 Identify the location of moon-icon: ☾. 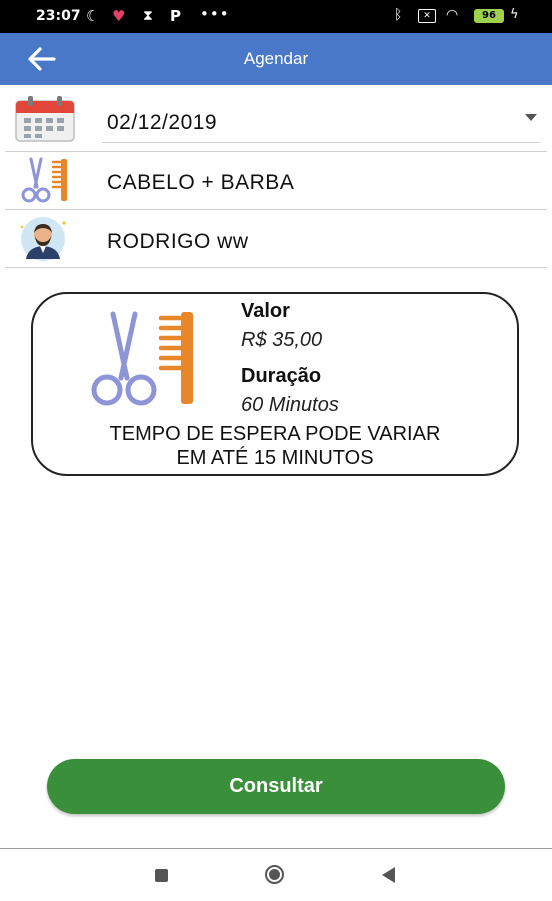
(93, 16).